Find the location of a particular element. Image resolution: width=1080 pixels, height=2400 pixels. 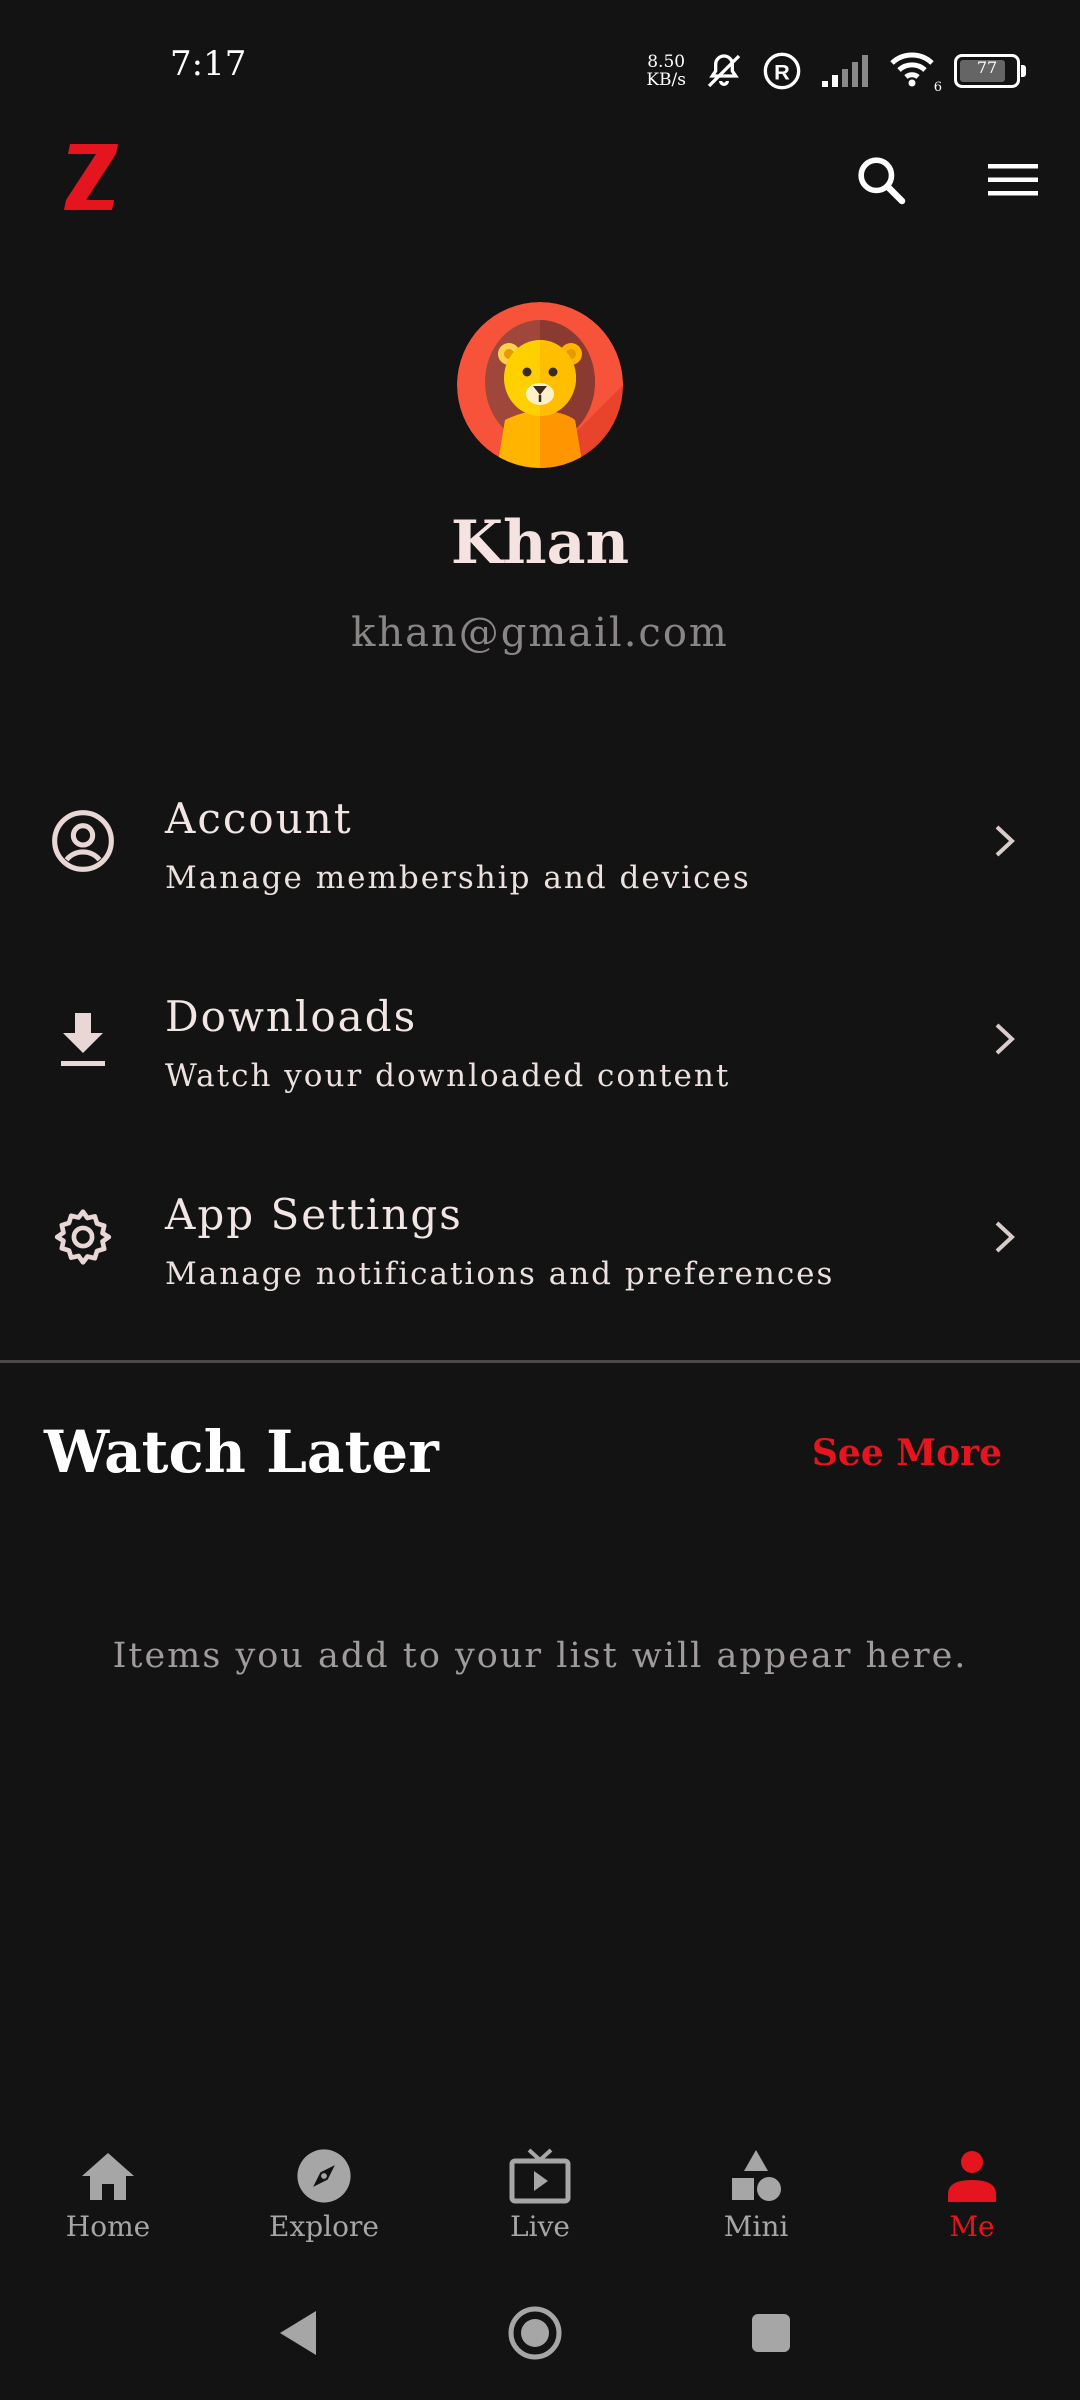

profile-name: Khan is located at coordinates (540, 543).